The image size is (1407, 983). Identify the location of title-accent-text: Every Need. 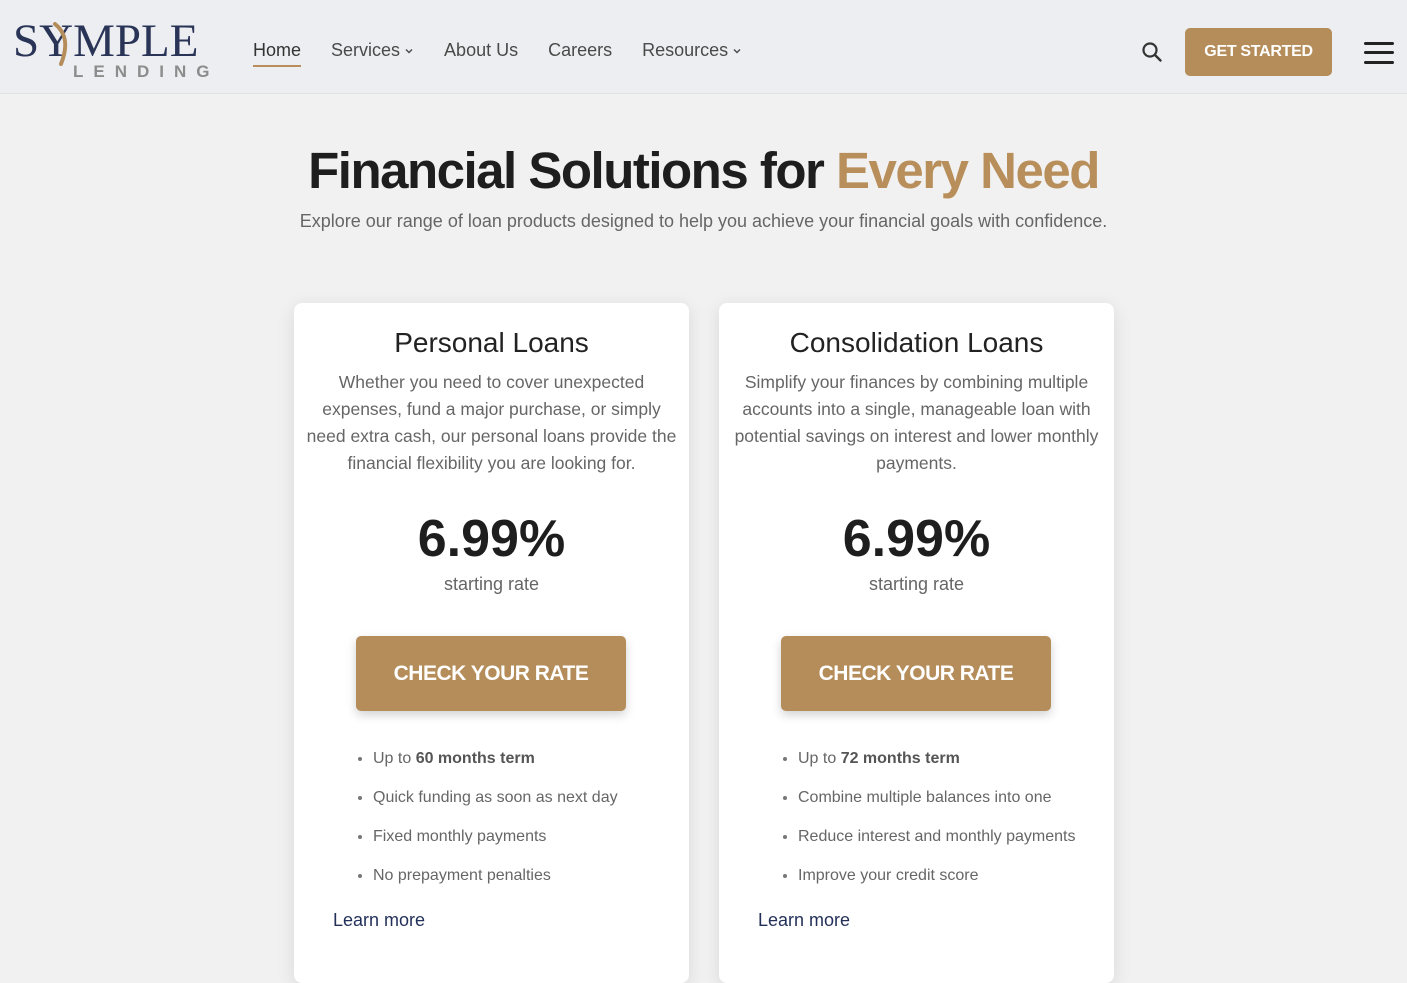
(968, 170).